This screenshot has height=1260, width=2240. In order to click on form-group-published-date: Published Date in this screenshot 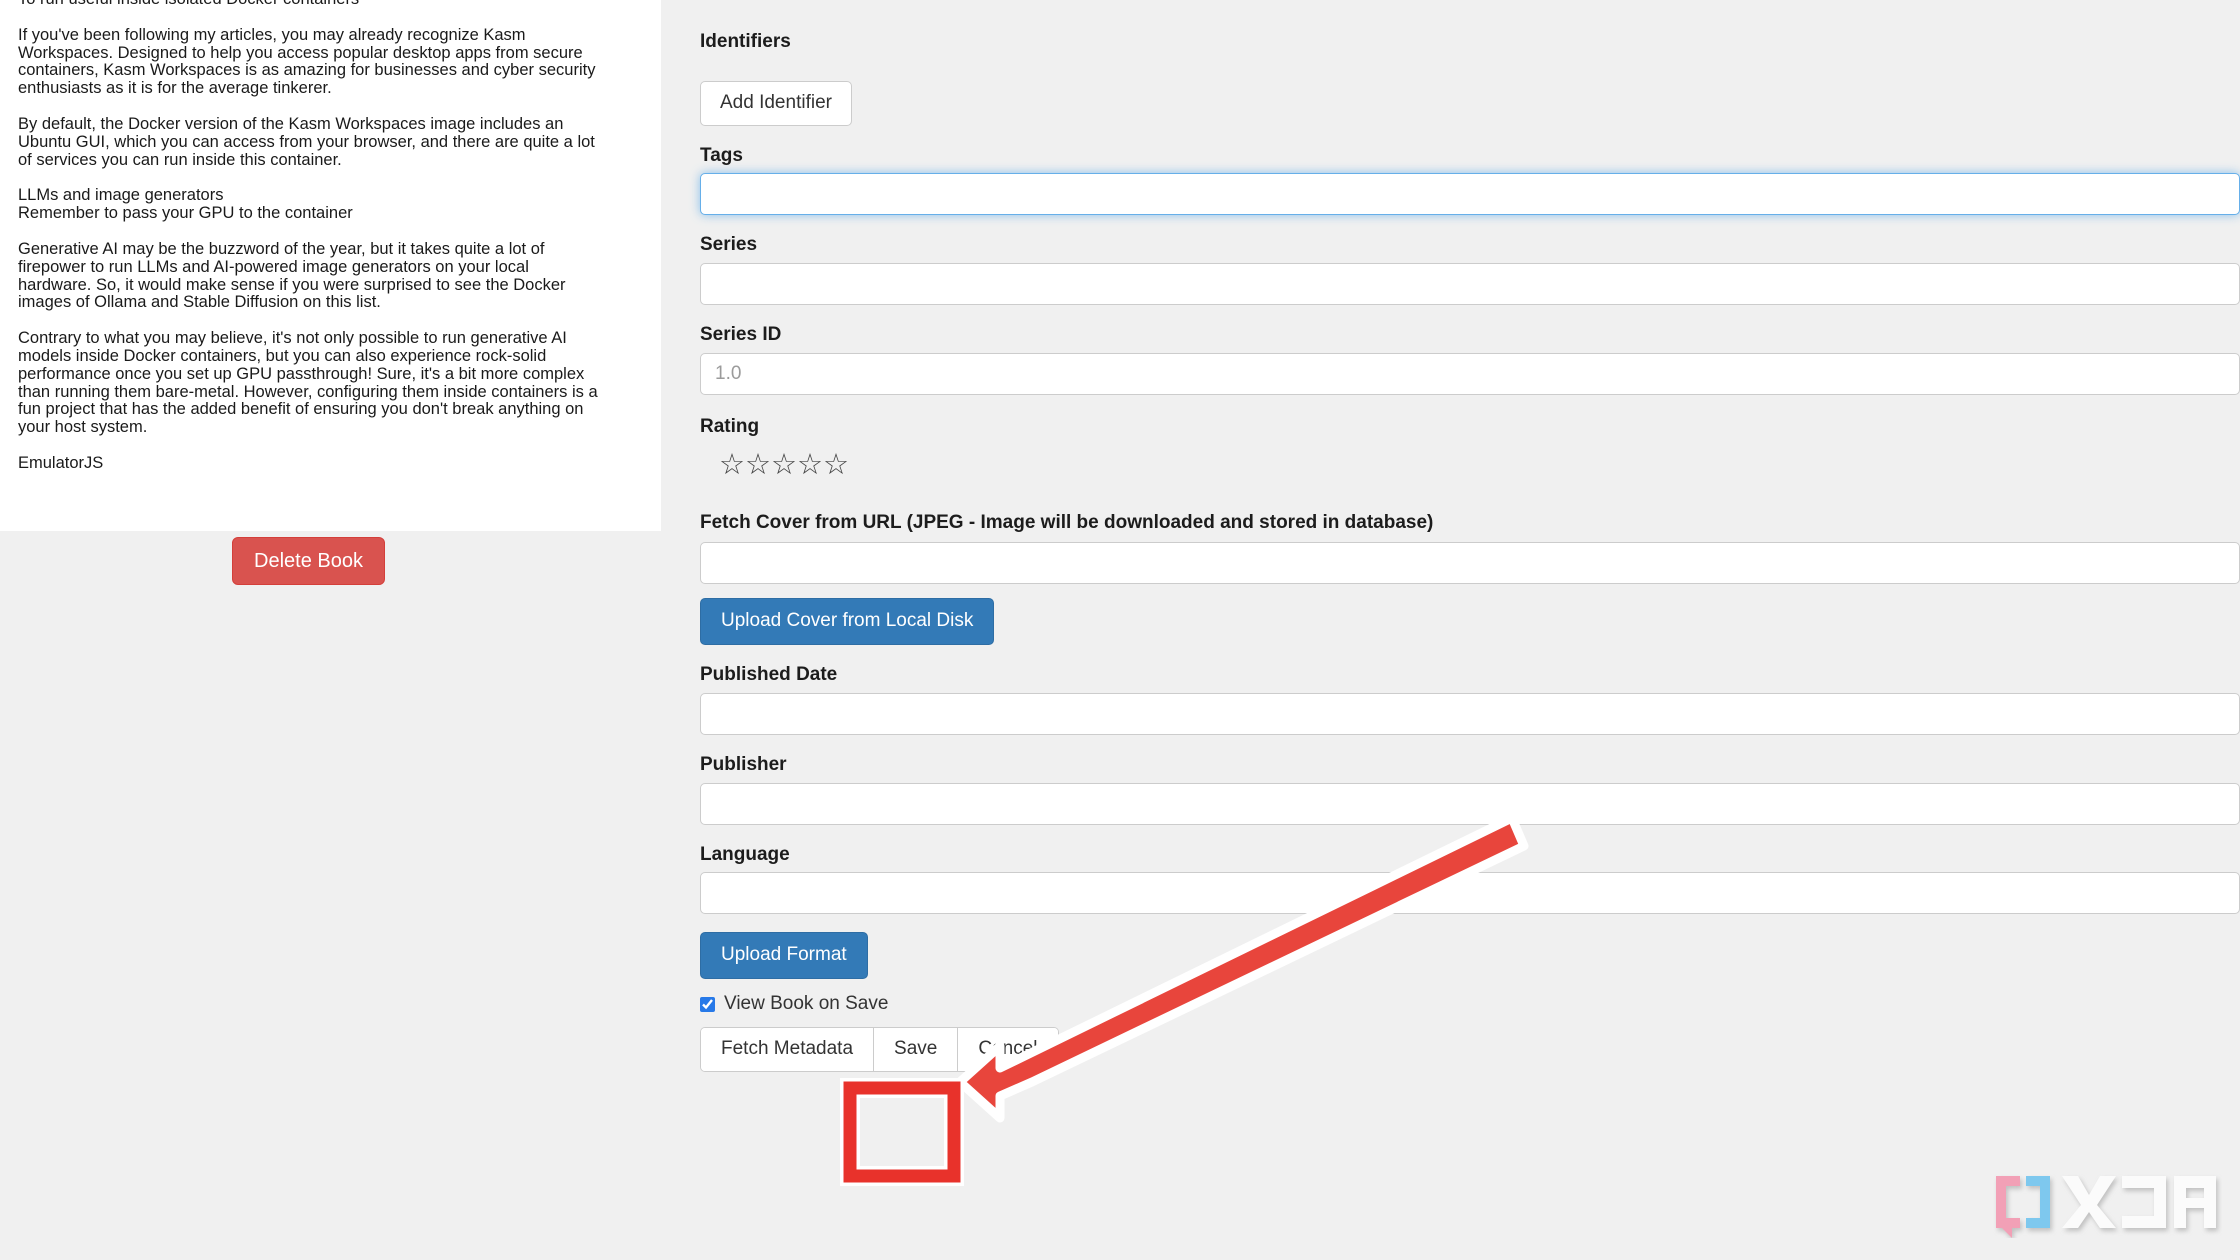, I will do `click(1470, 699)`.